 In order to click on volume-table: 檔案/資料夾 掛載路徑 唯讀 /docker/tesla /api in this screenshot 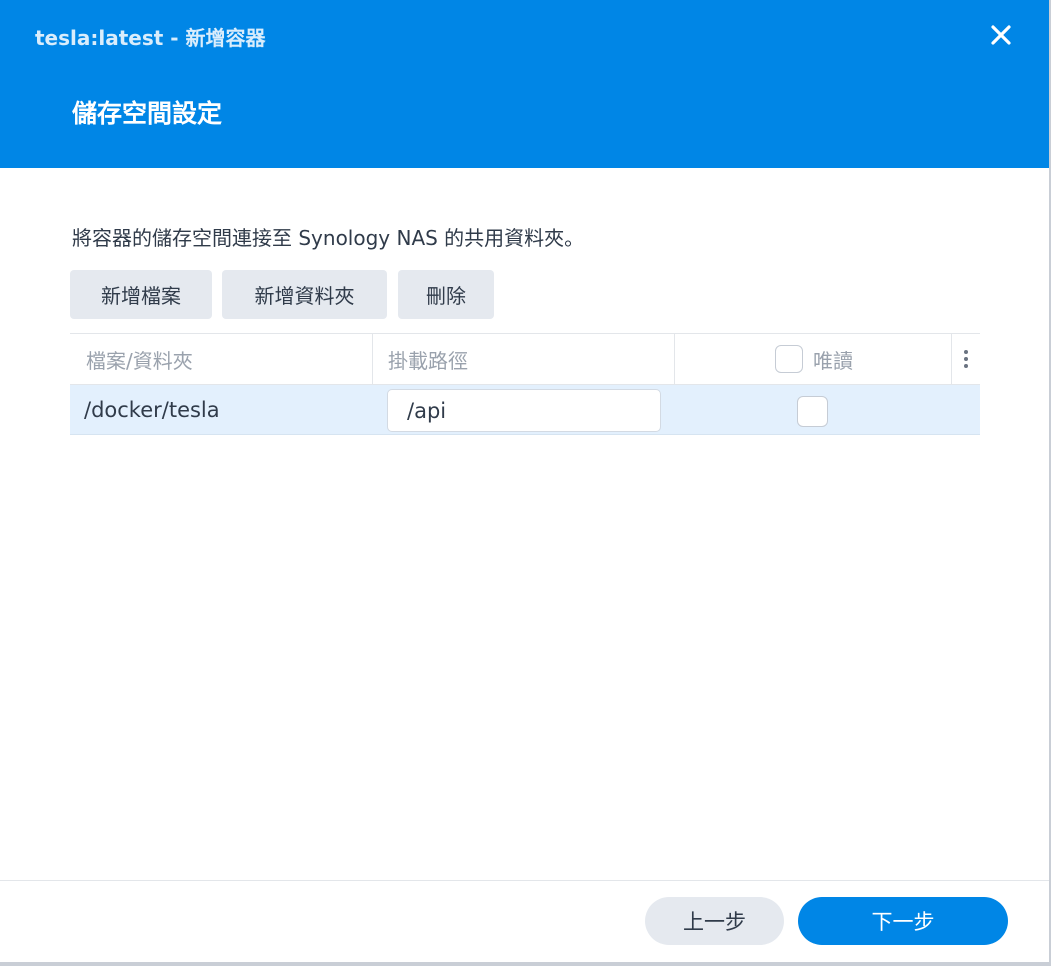, I will do `click(525, 384)`.